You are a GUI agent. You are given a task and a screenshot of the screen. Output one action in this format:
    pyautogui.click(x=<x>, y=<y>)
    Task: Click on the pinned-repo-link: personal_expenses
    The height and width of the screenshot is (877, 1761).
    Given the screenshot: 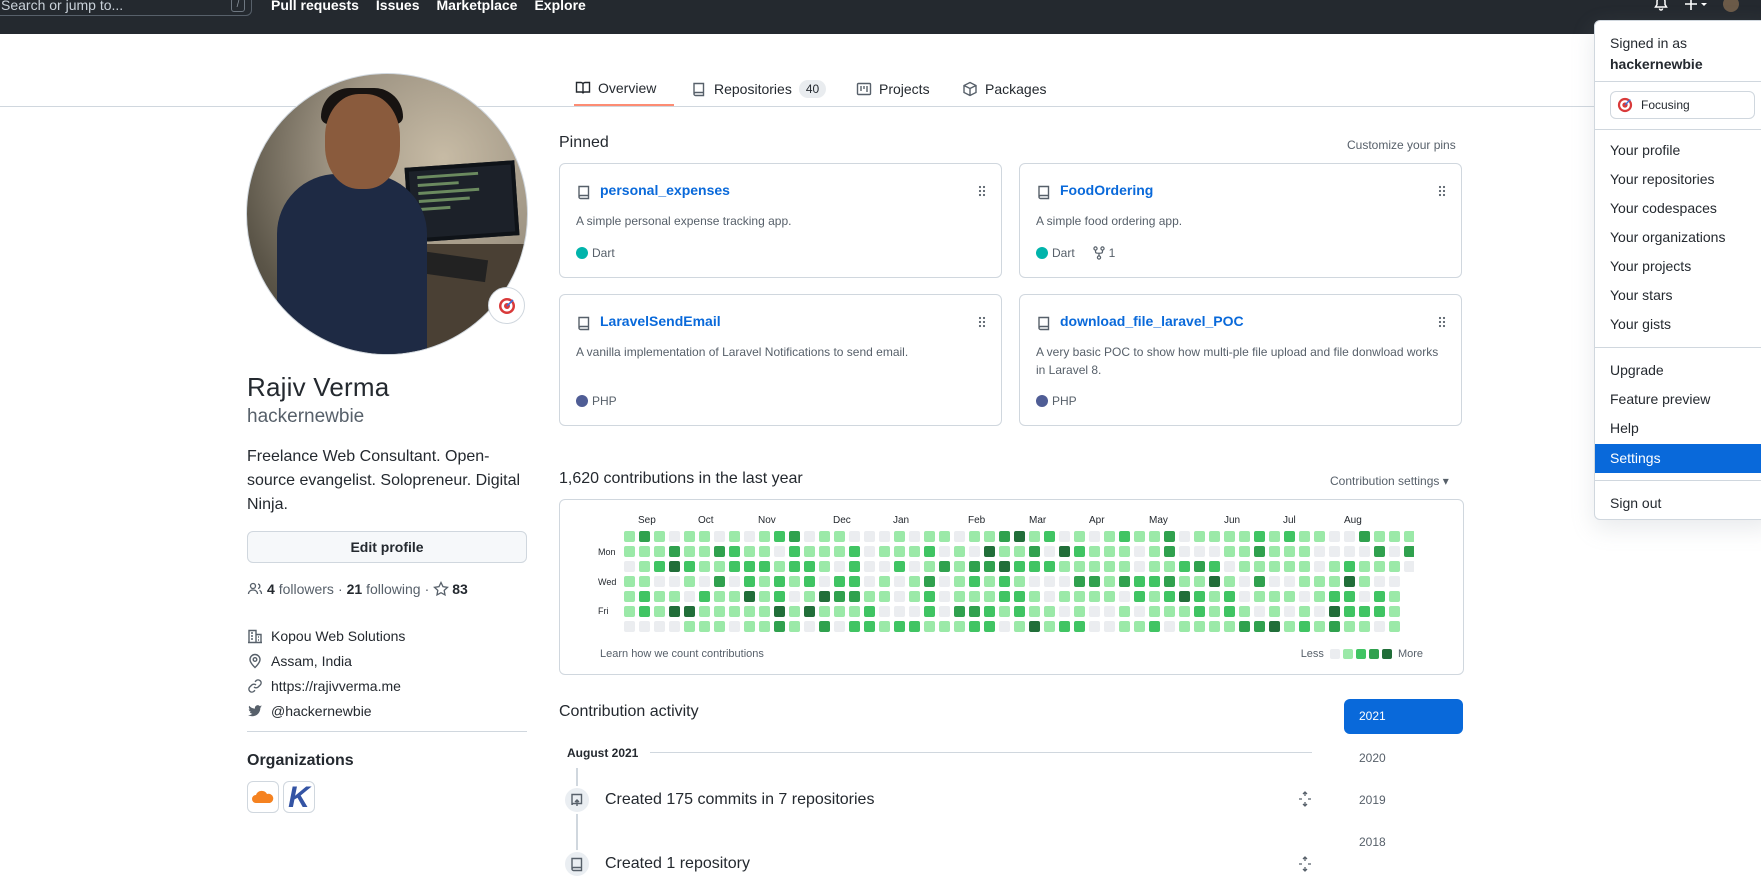 What is the action you would take?
    pyautogui.click(x=665, y=190)
    